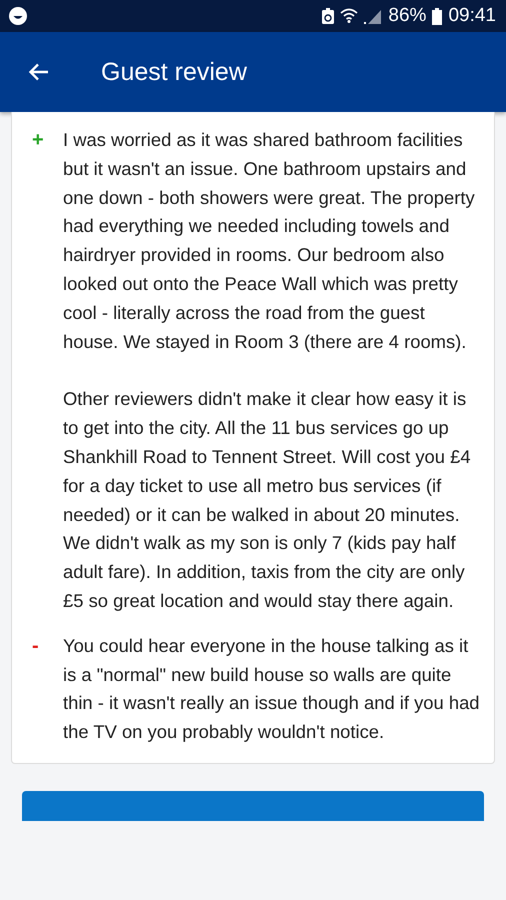  I want to click on wifi-icon, so click(349, 16).